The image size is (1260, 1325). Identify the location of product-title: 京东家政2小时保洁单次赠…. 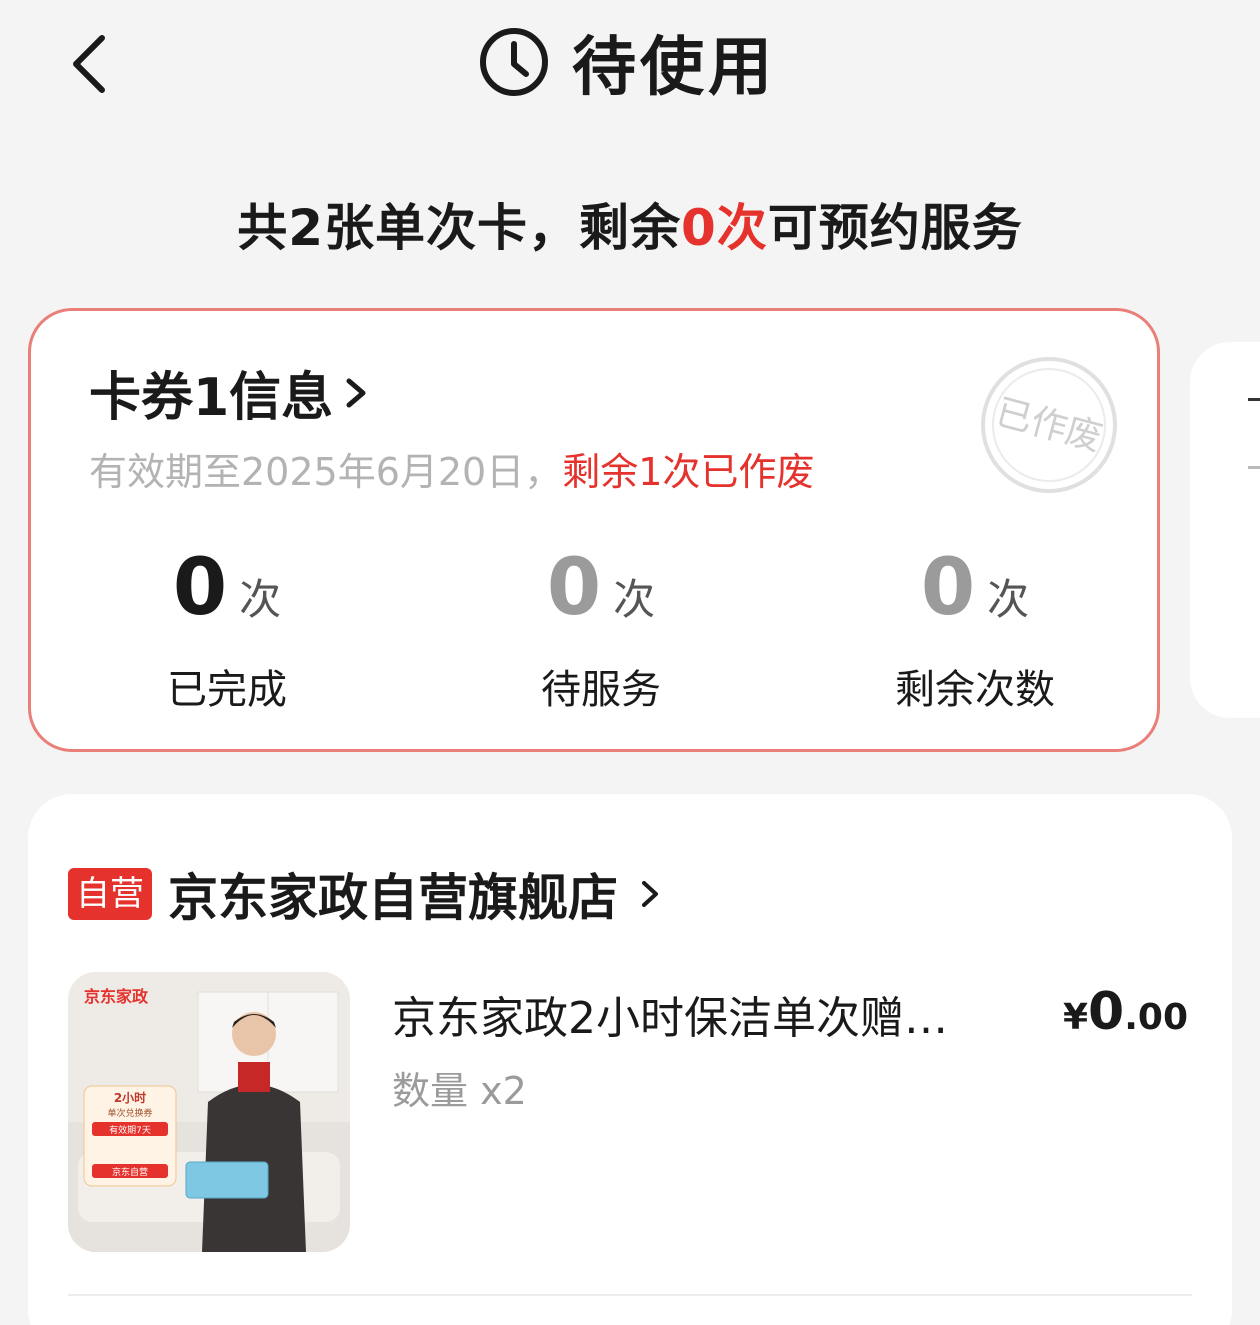
(702, 1014).